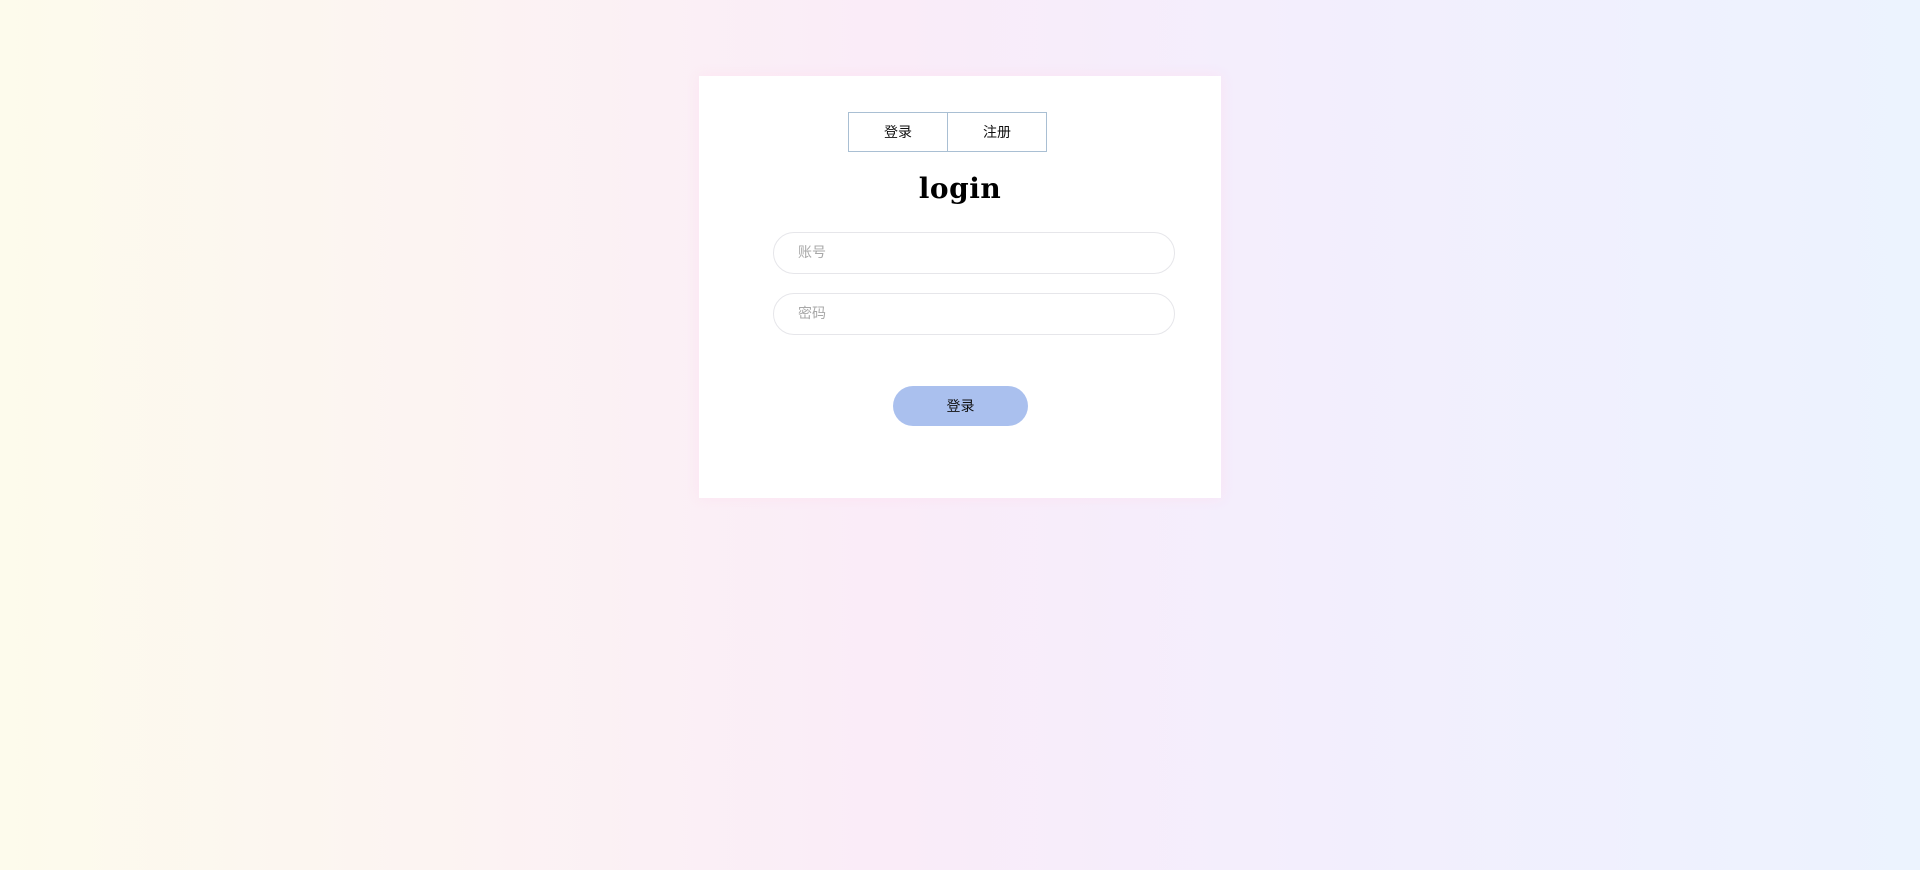 The image size is (1920, 870). Describe the element at coordinates (898, 132) in the screenshot. I see `tab-login: 登录` at that location.